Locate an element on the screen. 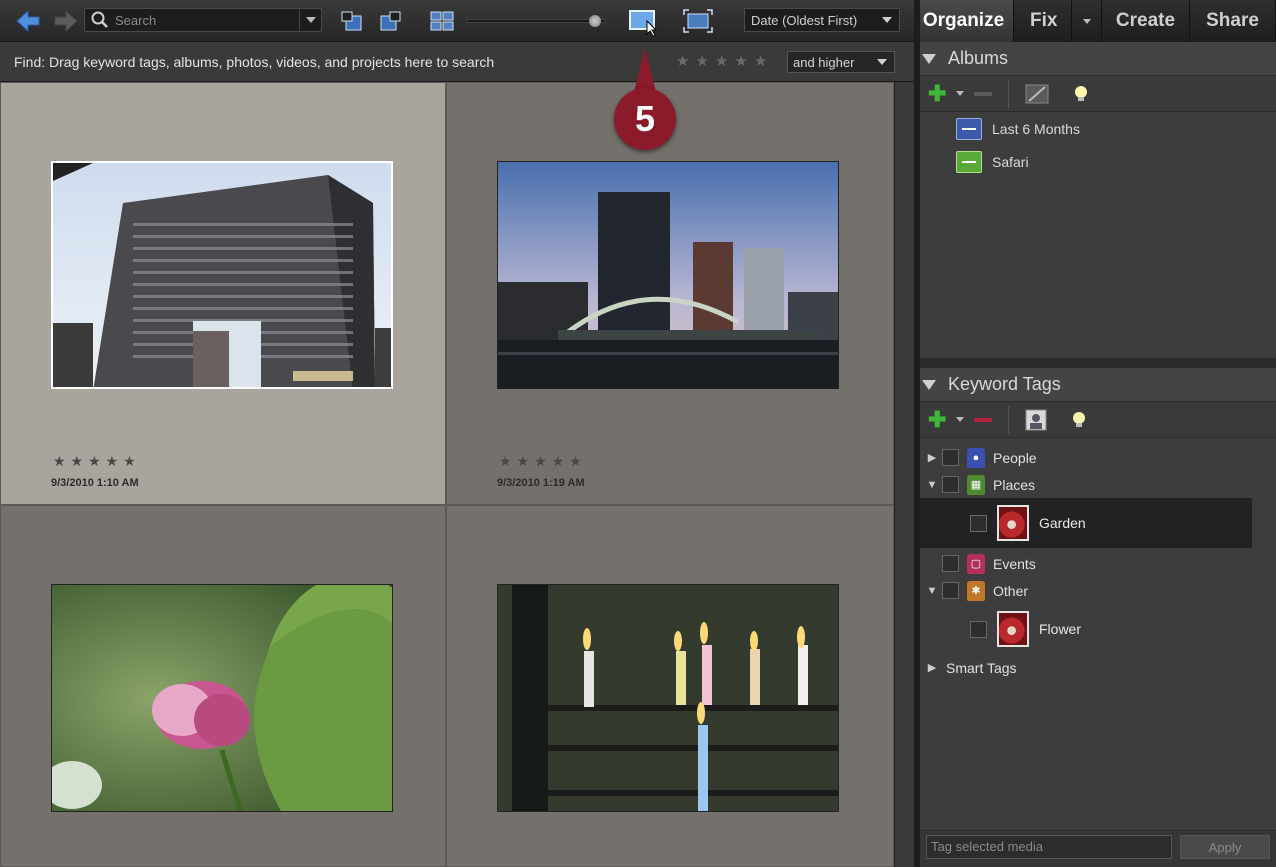 This screenshot has height=867, width=1276. remove-tag-icon is located at coordinates (983, 419).